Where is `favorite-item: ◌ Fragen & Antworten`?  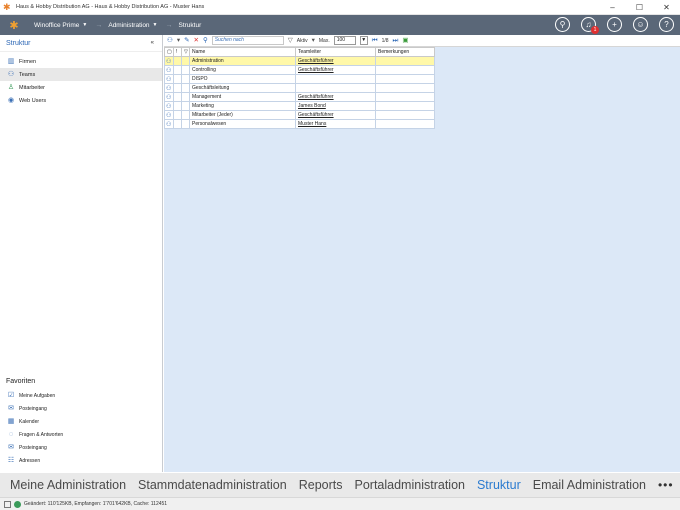 favorite-item: ◌ Fragen & Antworten is located at coordinates (81, 434).